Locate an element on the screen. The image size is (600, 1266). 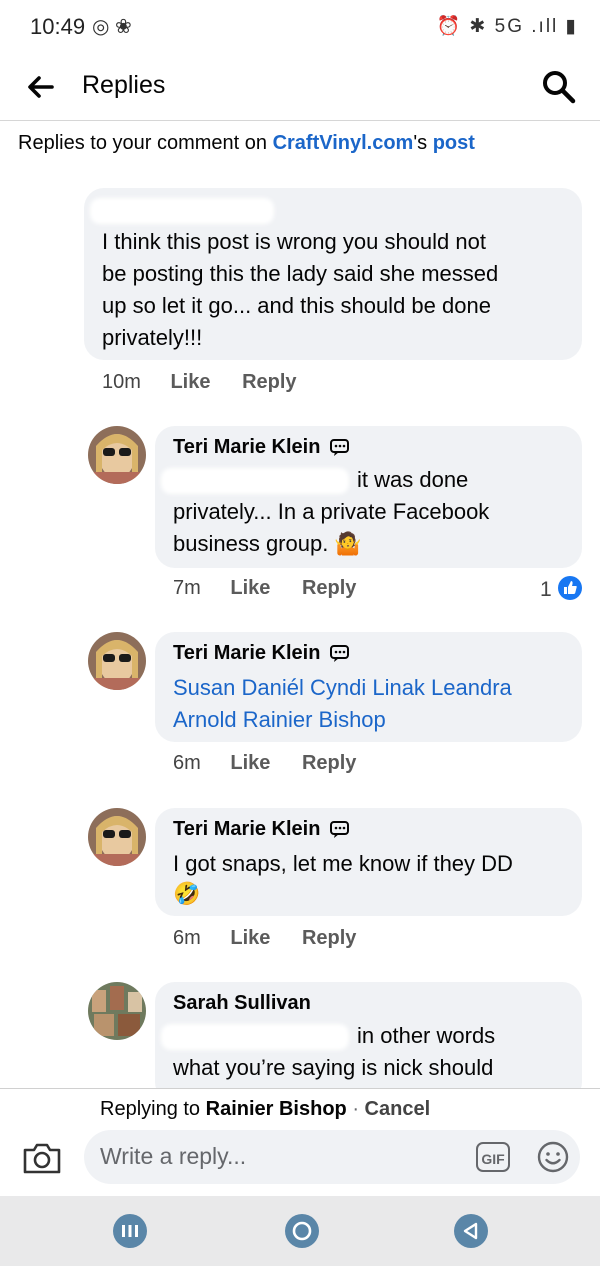
camera-button is located at coordinates (42, 1158).